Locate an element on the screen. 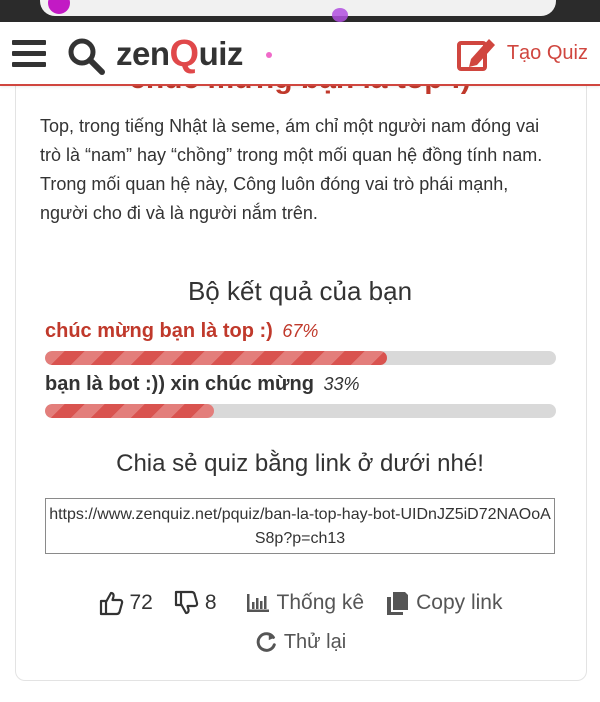 The height and width of the screenshot is (702, 600). create-quiz-button: Tạo Quiz is located at coordinates (522, 53).